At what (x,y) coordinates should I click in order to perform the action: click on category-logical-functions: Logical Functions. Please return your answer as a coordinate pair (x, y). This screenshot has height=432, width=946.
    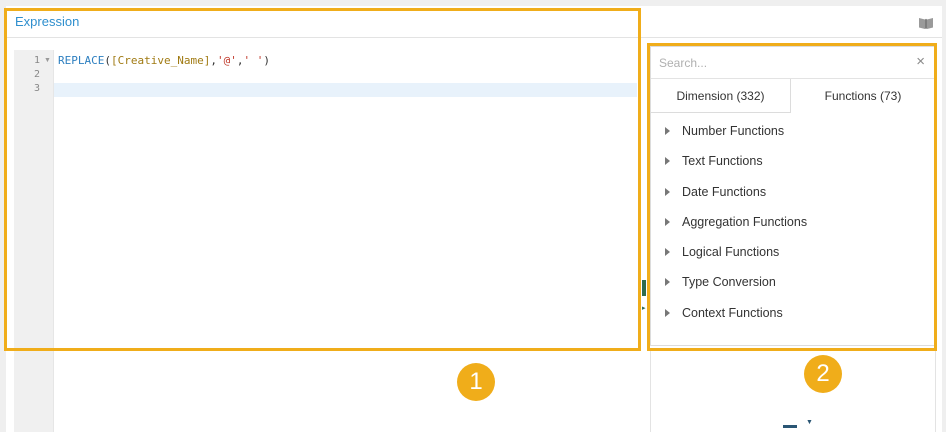
    Looking at the image, I should click on (793, 253).